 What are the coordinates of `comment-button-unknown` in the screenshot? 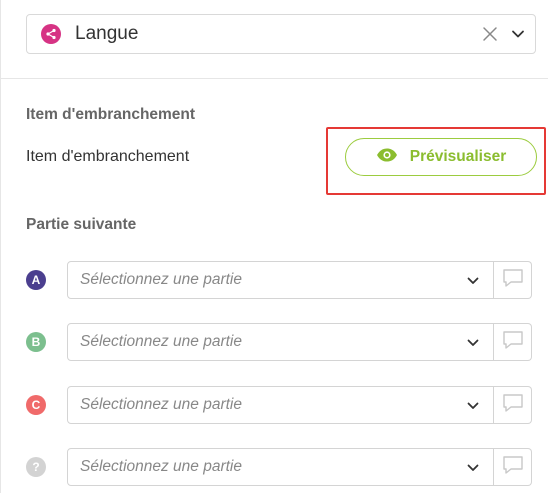 It's located at (513, 467).